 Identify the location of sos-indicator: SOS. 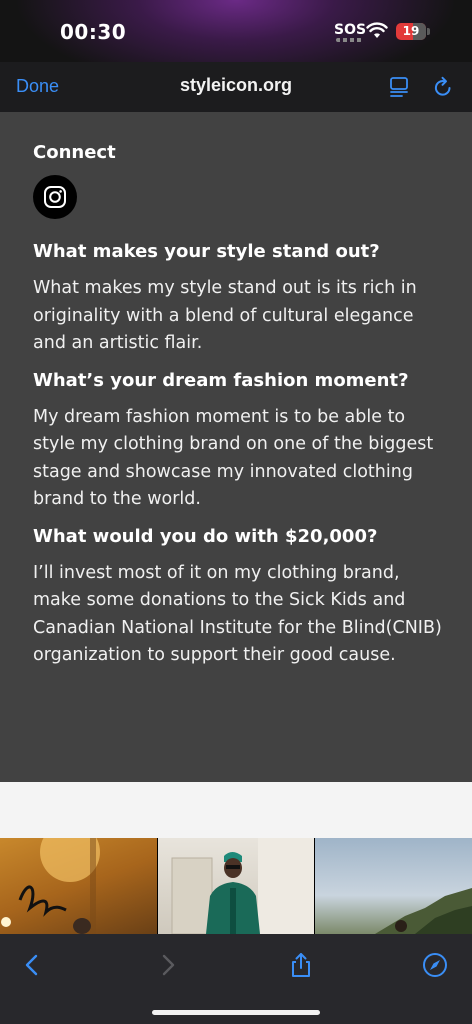
(350, 30).